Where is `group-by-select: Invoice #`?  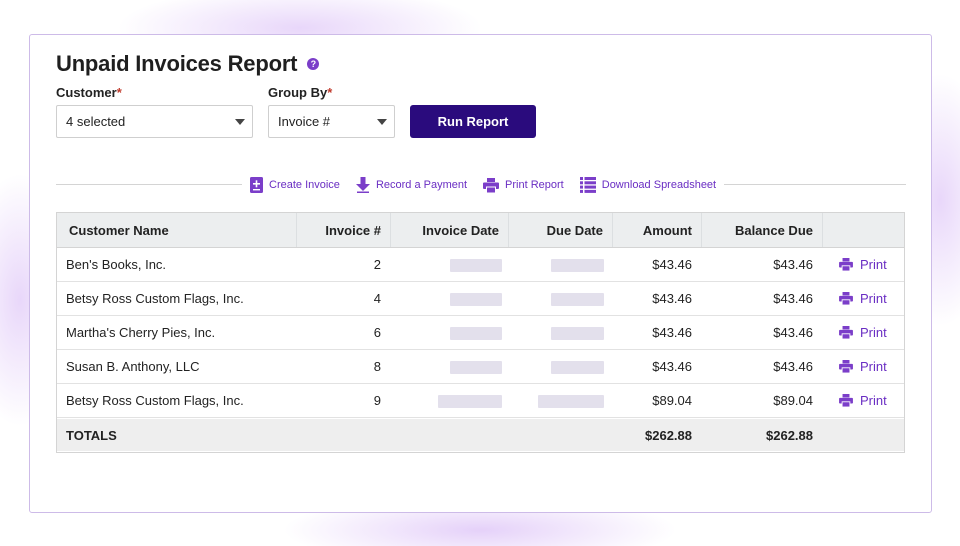
group-by-select: Invoice # is located at coordinates (331, 121).